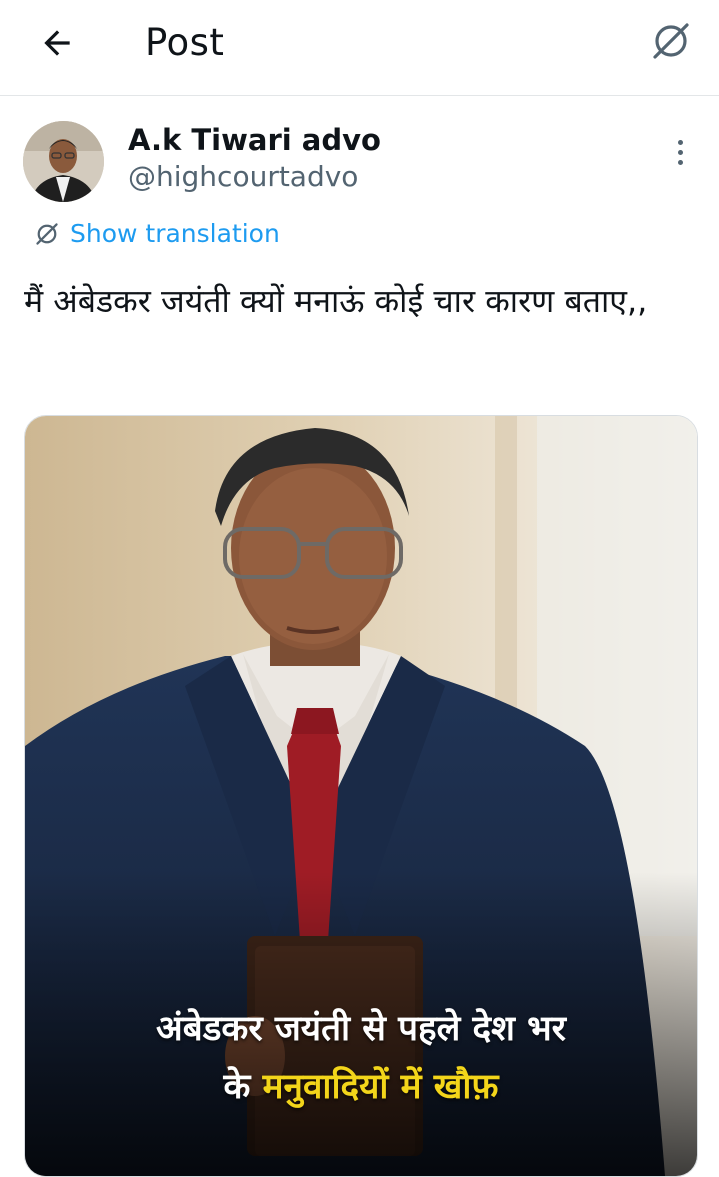  I want to click on media-caption-line2-highlight: मनुवादियों में खौफ़, so click(380, 1087).